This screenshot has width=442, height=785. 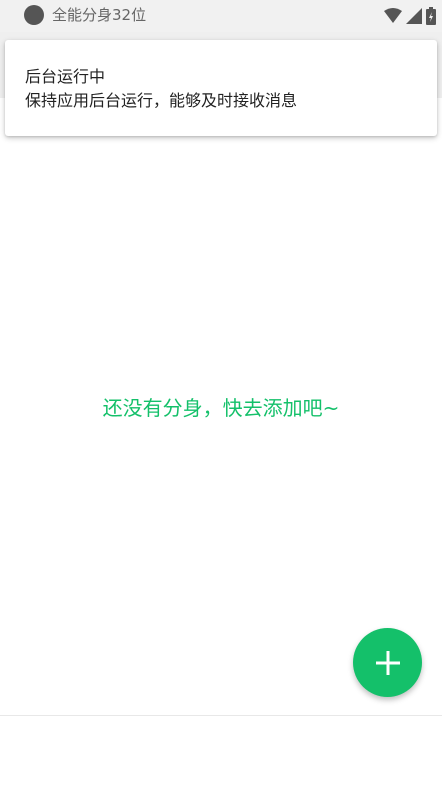 I want to click on app-status-icon, so click(x=34, y=15).